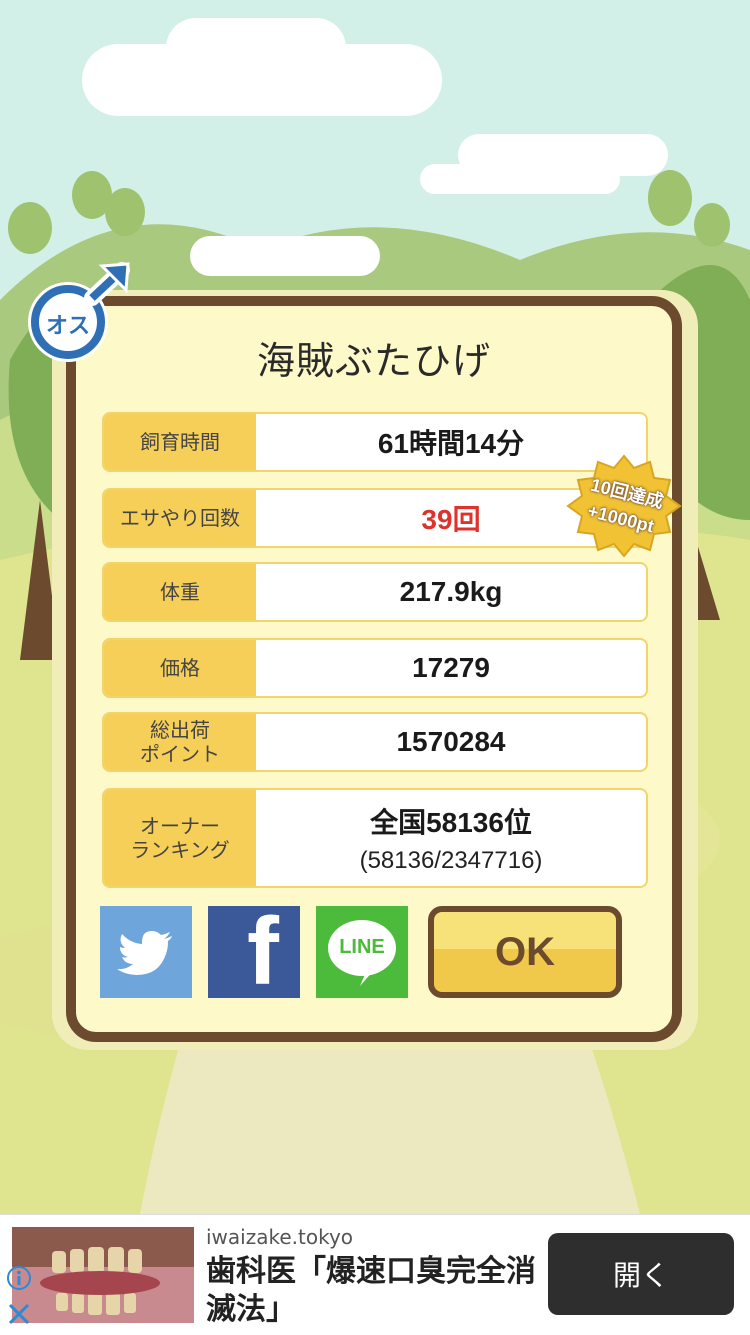 The height and width of the screenshot is (1335, 750). What do you see at coordinates (180, 442) in the screenshot?
I see `stat-label: 飼育時間` at bounding box center [180, 442].